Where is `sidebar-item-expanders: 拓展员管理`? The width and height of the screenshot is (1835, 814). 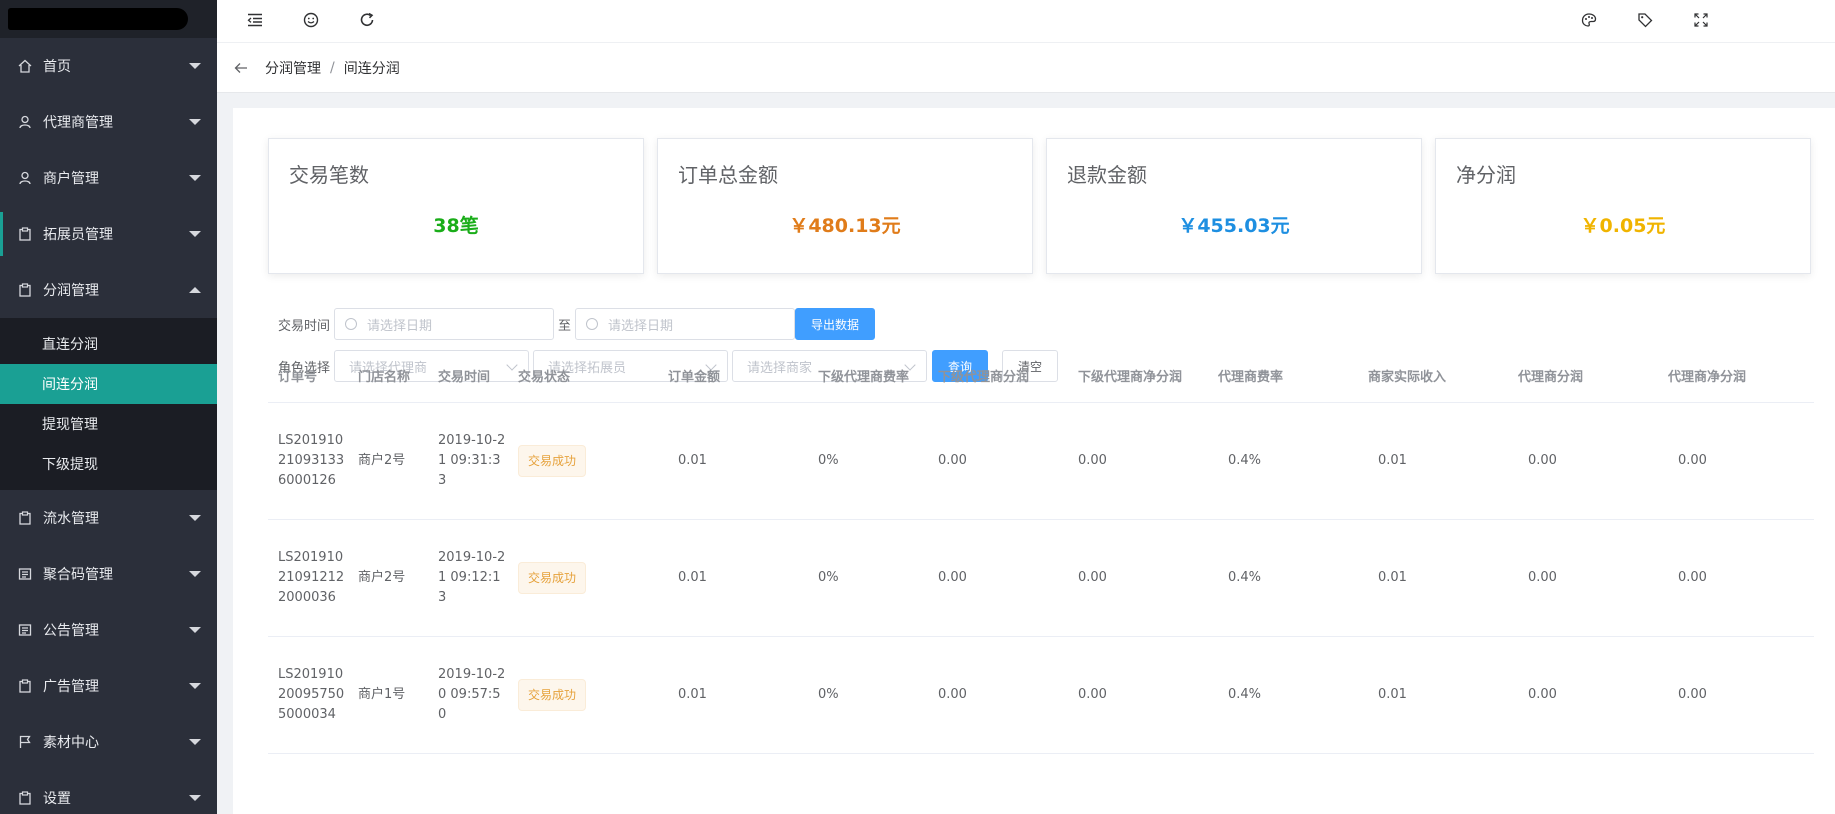 sidebar-item-expanders: 拓展员管理 is located at coordinates (108, 234).